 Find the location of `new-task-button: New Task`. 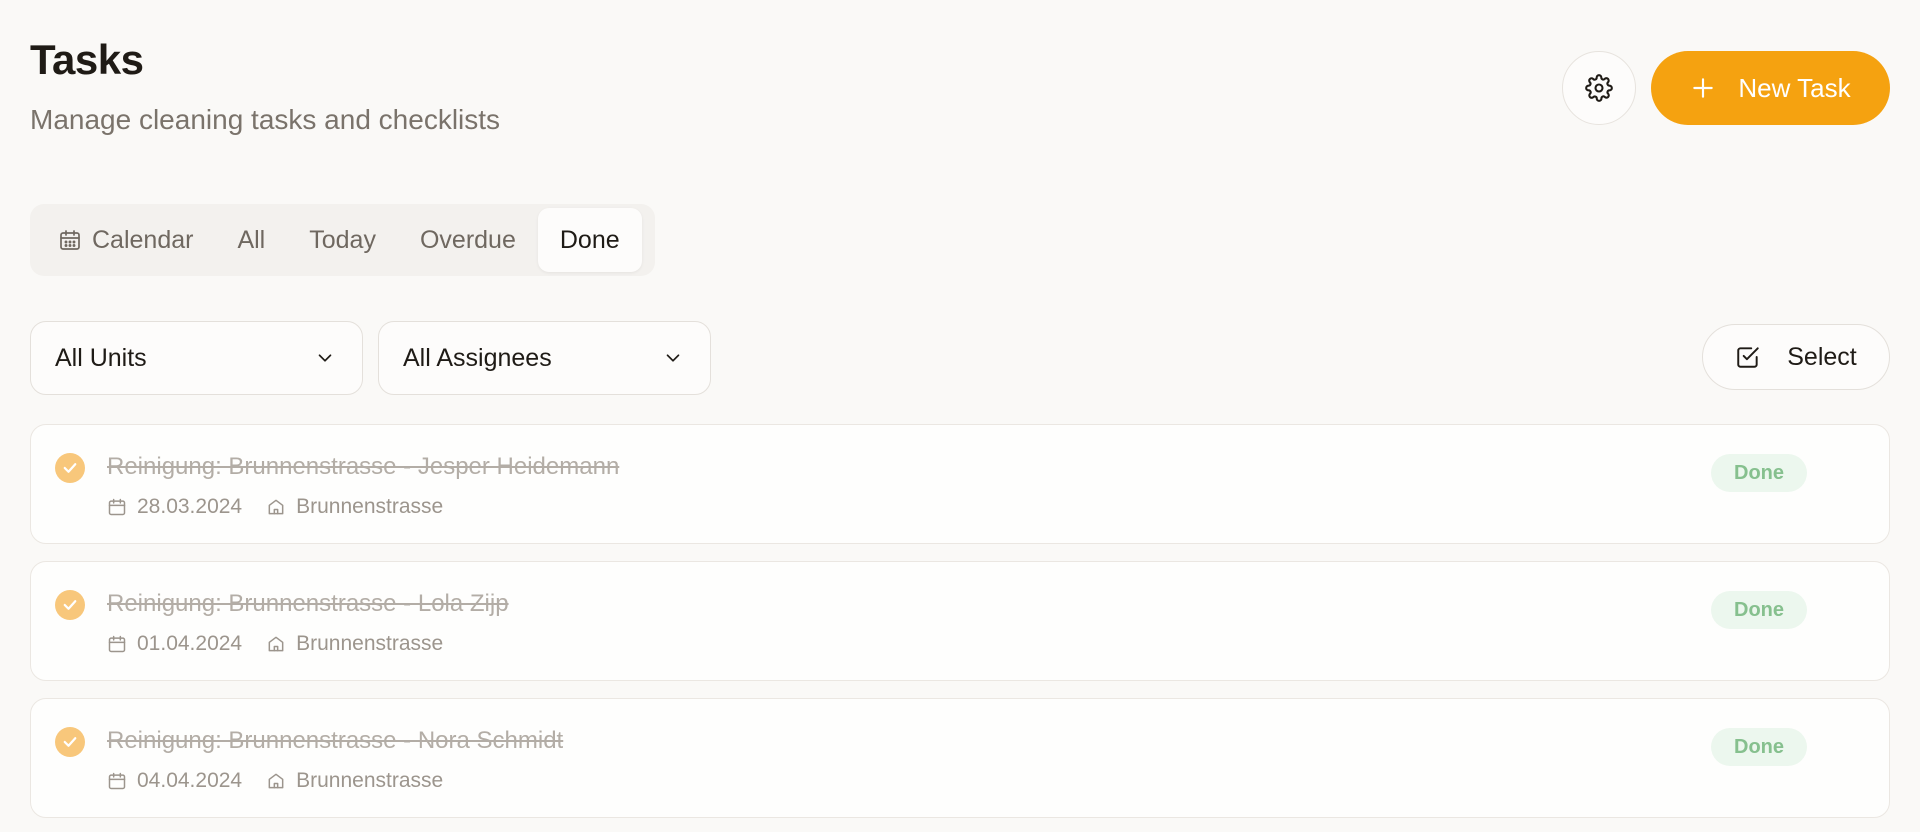

new-task-button: New Task is located at coordinates (1770, 88).